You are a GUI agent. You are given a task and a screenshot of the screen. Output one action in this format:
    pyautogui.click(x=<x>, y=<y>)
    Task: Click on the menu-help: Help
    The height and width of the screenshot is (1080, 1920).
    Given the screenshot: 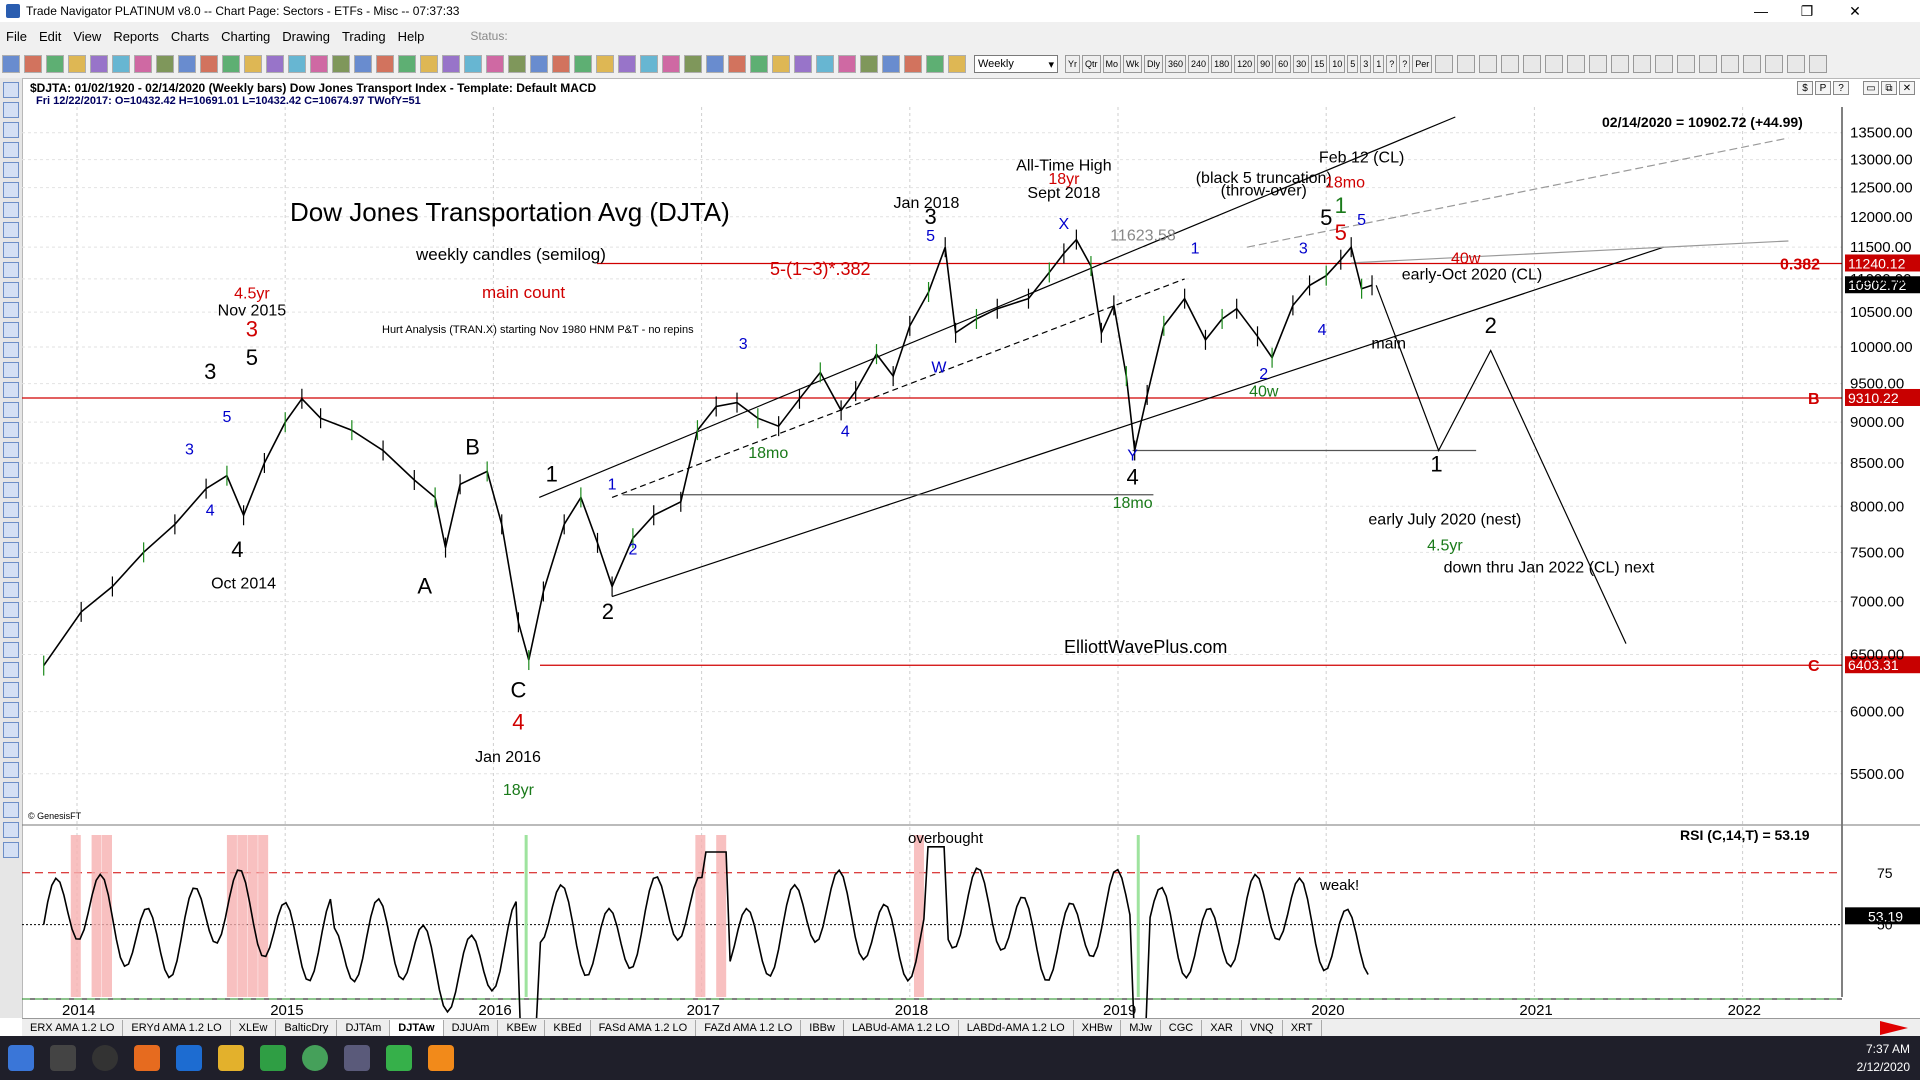 What is the action you would take?
    pyautogui.click(x=411, y=36)
    